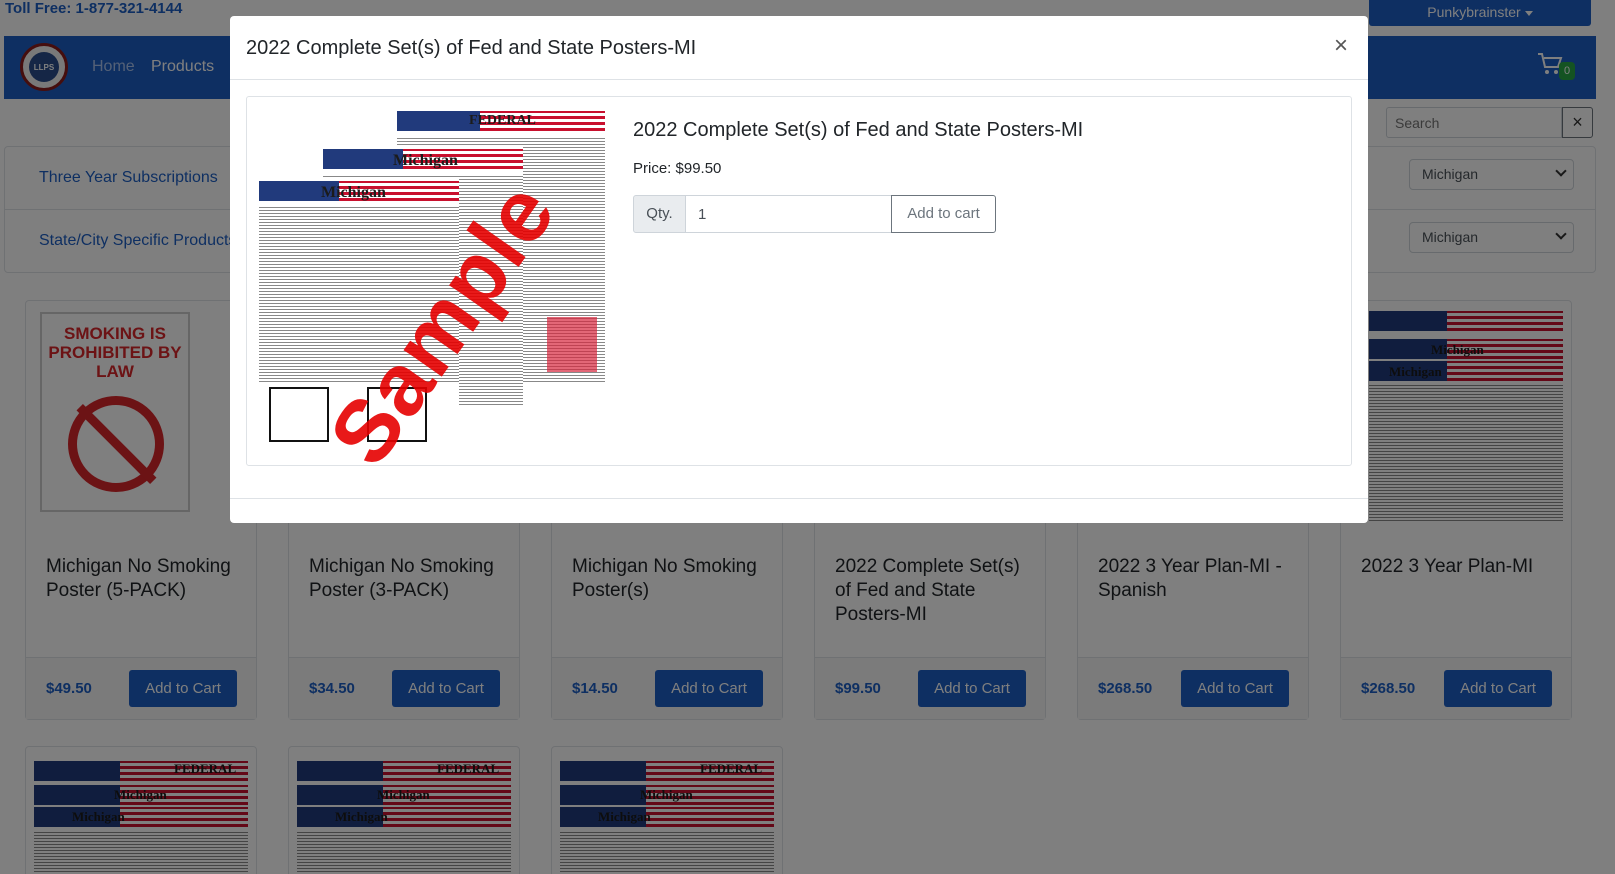 Image resolution: width=1615 pixels, height=874 pixels. Describe the element at coordinates (502, 120) in the screenshot. I see `poster-federal-word: FEDERAL` at that location.